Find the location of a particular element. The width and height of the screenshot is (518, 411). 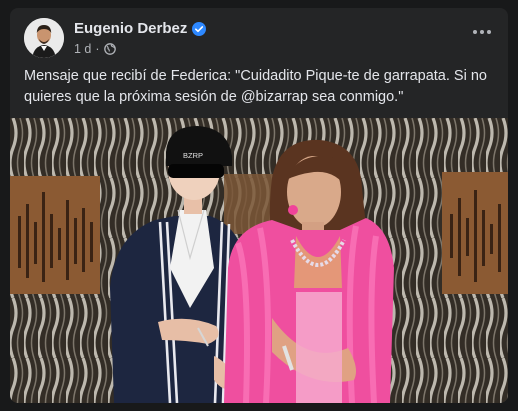

post-timestamp: 1 d is located at coordinates (82, 49).